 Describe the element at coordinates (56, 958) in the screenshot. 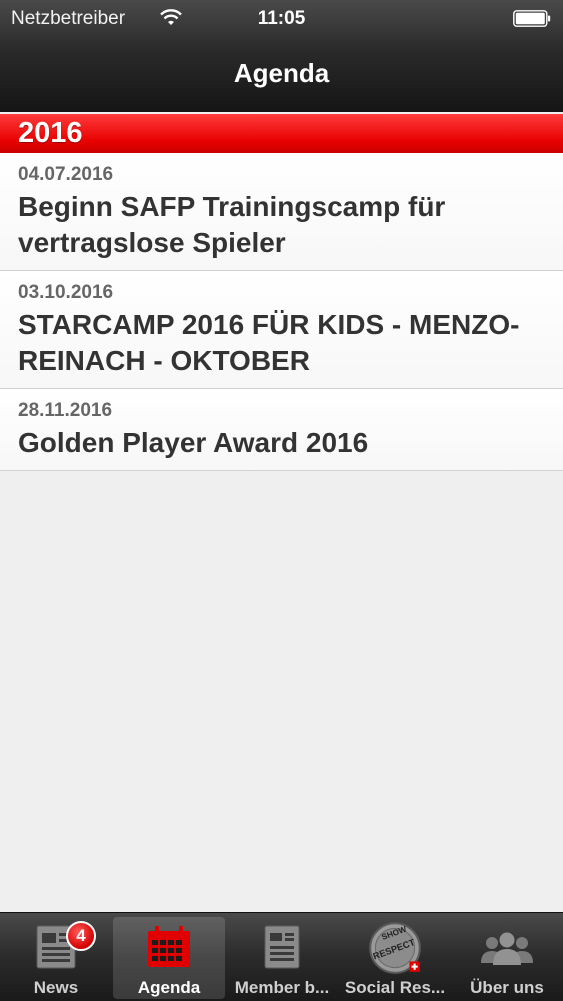

I see `tab-news: 4 News` at that location.